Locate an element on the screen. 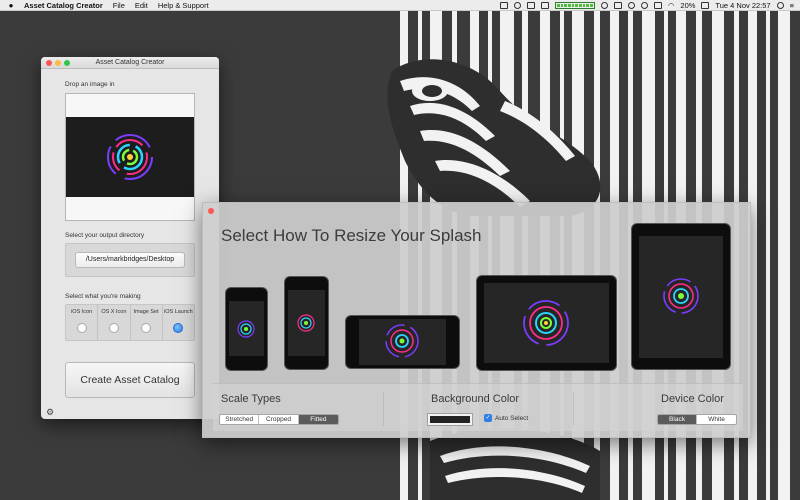 The image size is (800, 500). status-app-icon is located at coordinates (503, 5).